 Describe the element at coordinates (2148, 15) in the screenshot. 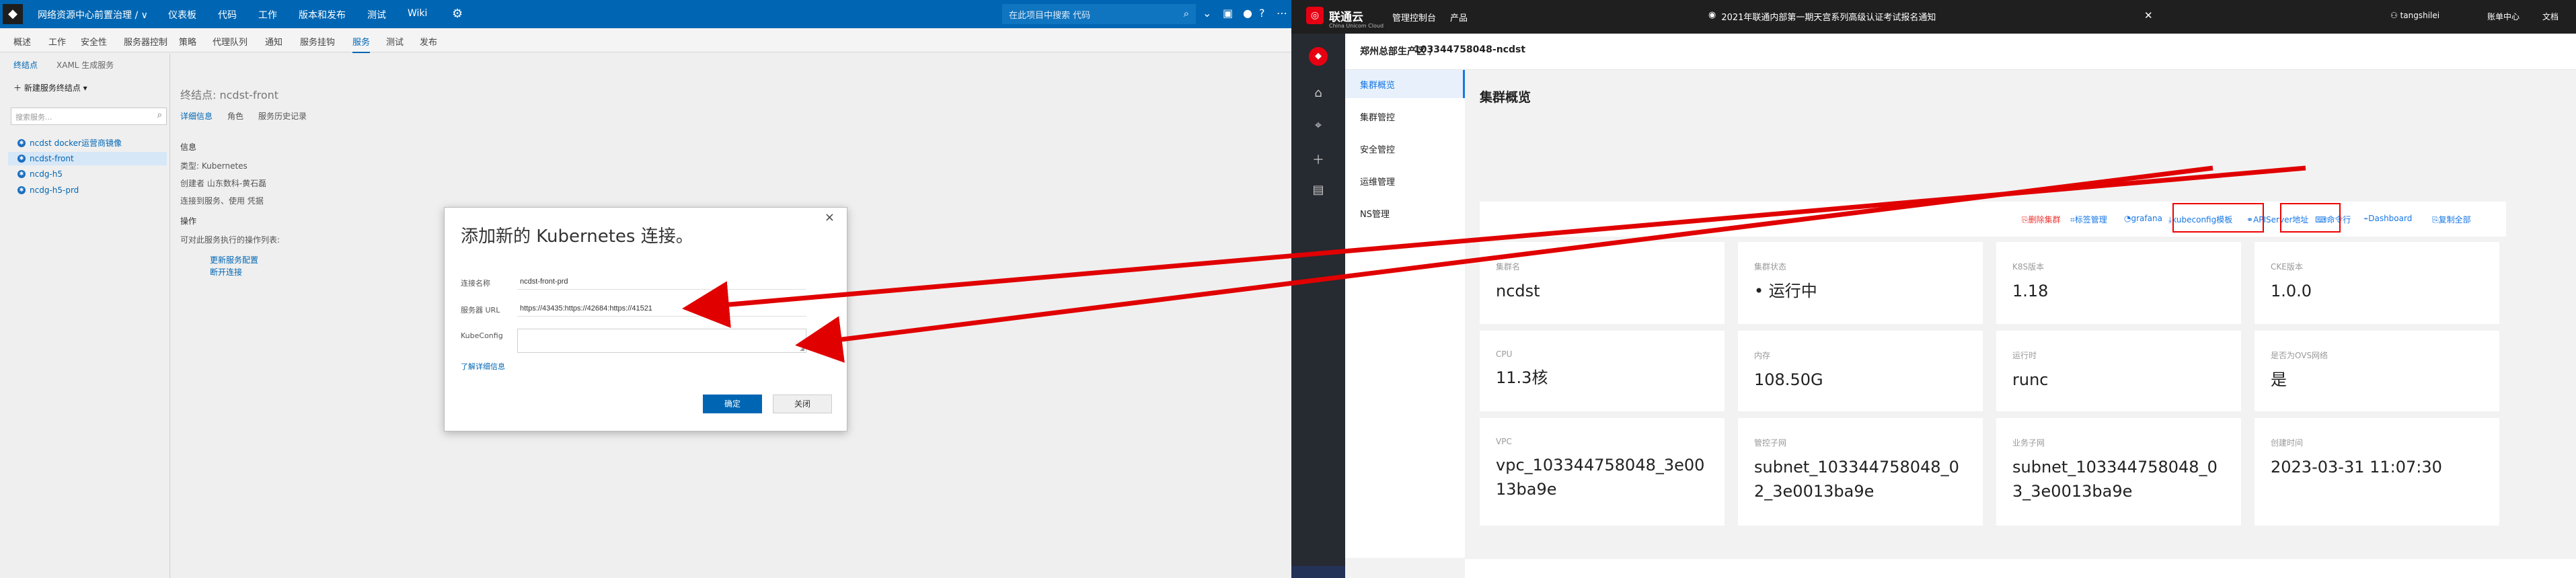

I see `close-icon: ✕` at that location.